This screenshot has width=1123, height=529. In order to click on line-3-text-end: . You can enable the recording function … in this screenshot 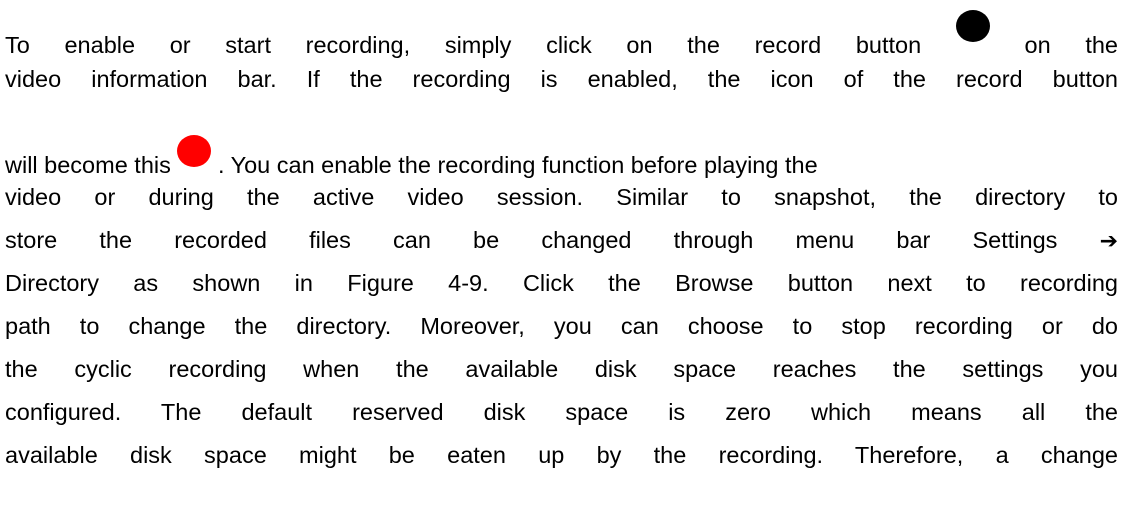, I will do `click(517, 165)`.